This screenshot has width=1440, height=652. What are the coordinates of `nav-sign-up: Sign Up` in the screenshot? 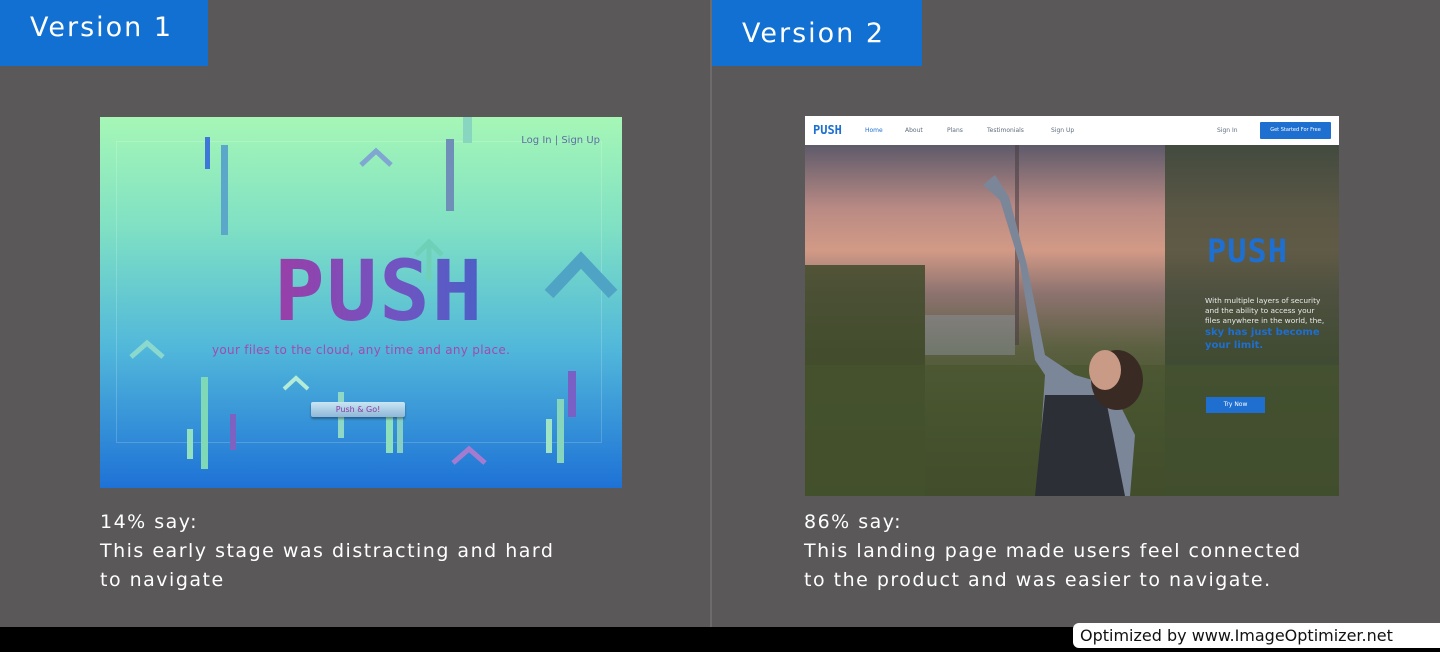 It's located at (1062, 130).